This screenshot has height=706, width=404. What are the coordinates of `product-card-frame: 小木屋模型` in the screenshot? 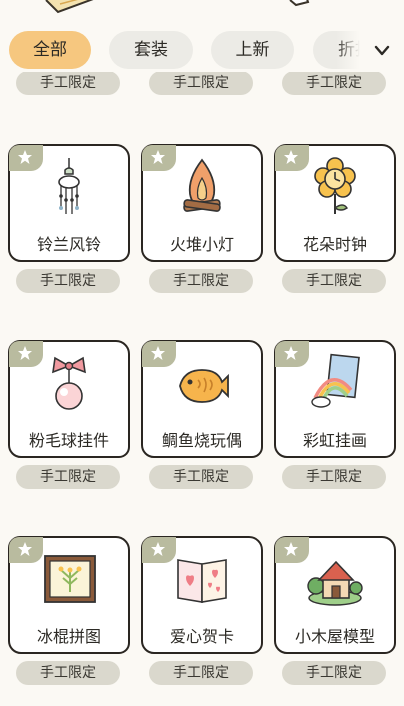 It's located at (335, 595).